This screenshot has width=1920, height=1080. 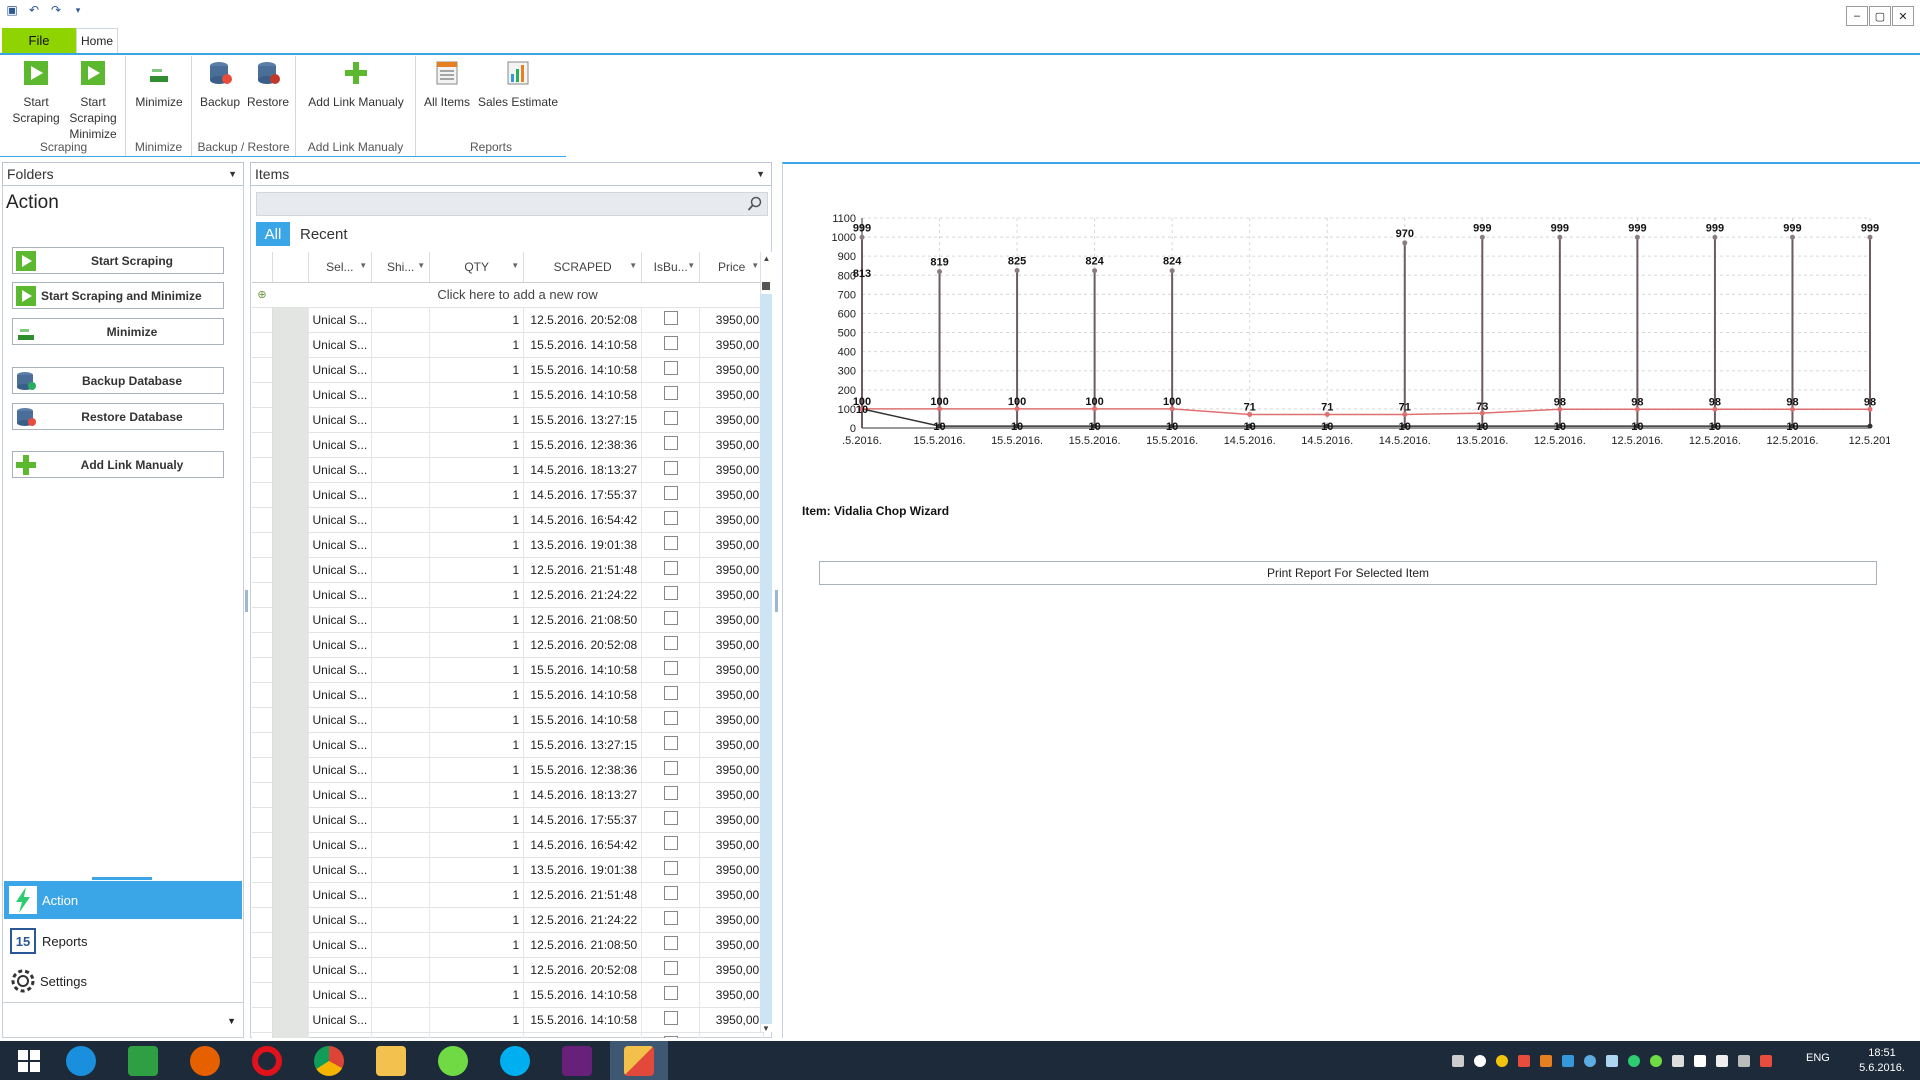 I want to click on column-header-qty: QTY ▼, so click(x=477, y=267).